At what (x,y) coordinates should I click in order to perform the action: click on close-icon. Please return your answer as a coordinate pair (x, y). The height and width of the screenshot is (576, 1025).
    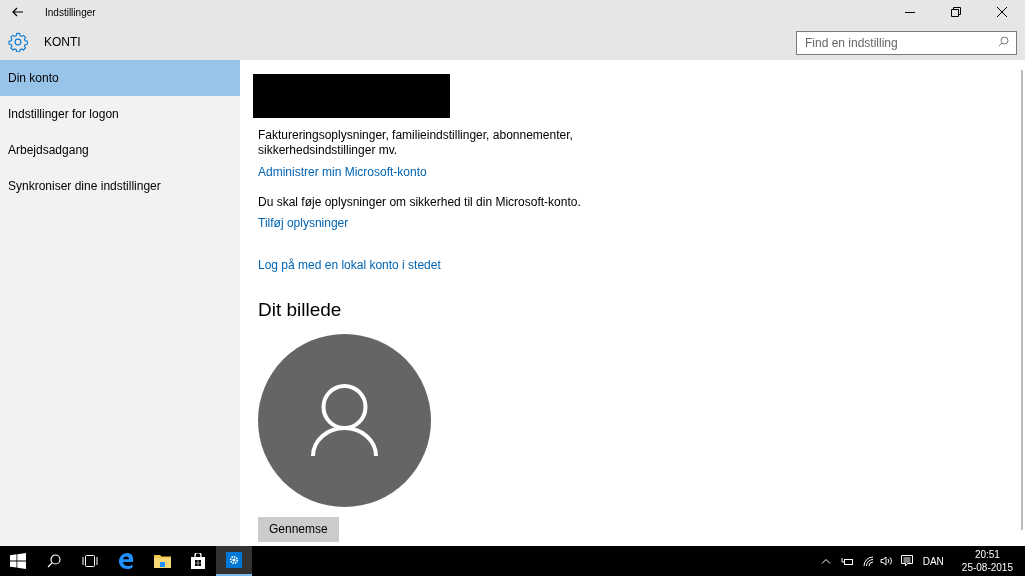
    Looking at the image, I should click on (1002, 12).